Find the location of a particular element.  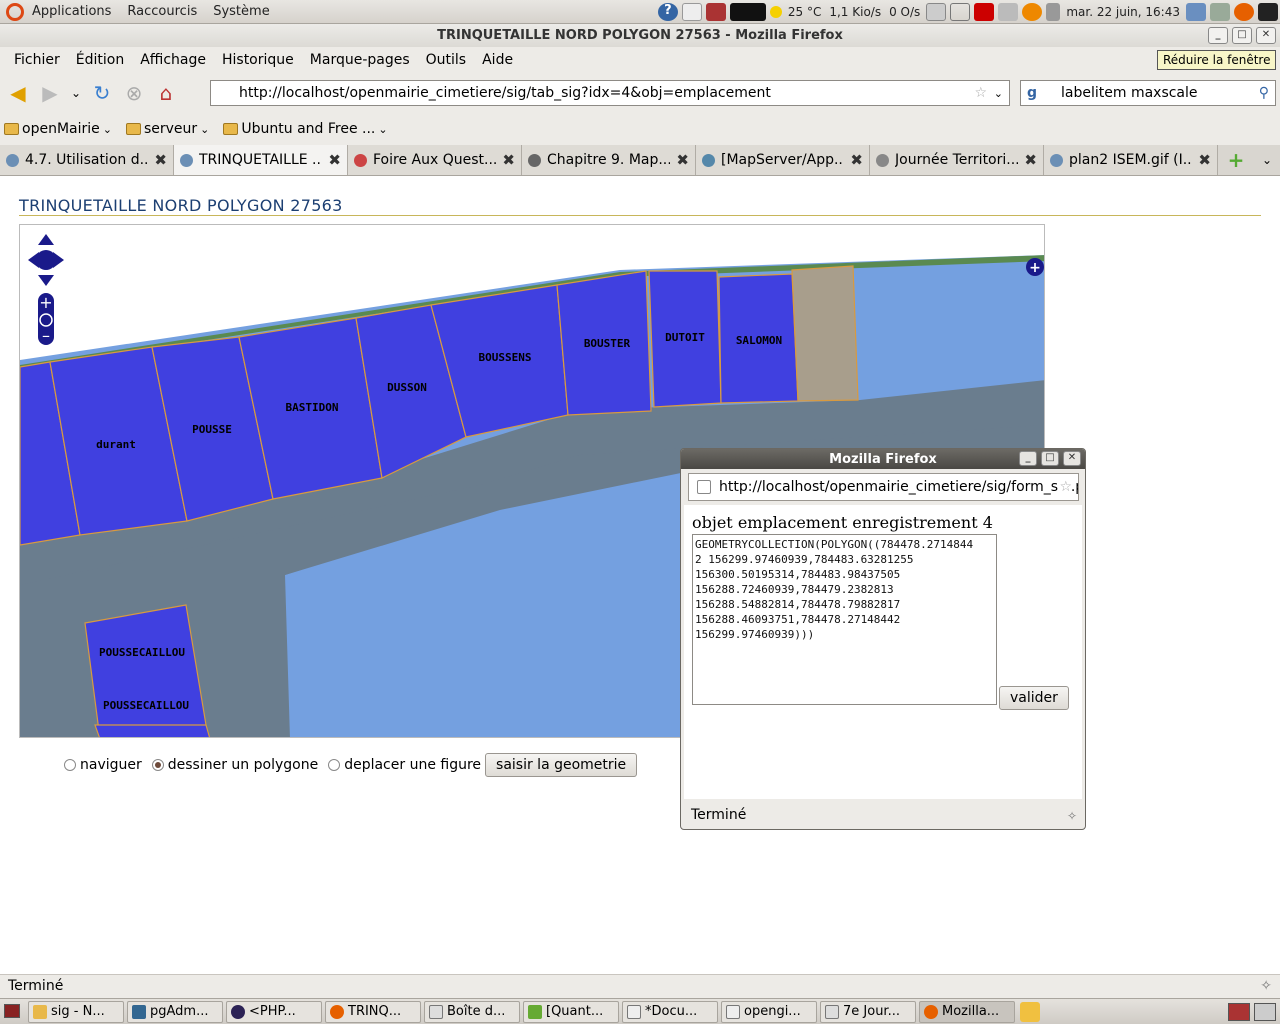

printer-icon is located at coordinates (1008, 11).